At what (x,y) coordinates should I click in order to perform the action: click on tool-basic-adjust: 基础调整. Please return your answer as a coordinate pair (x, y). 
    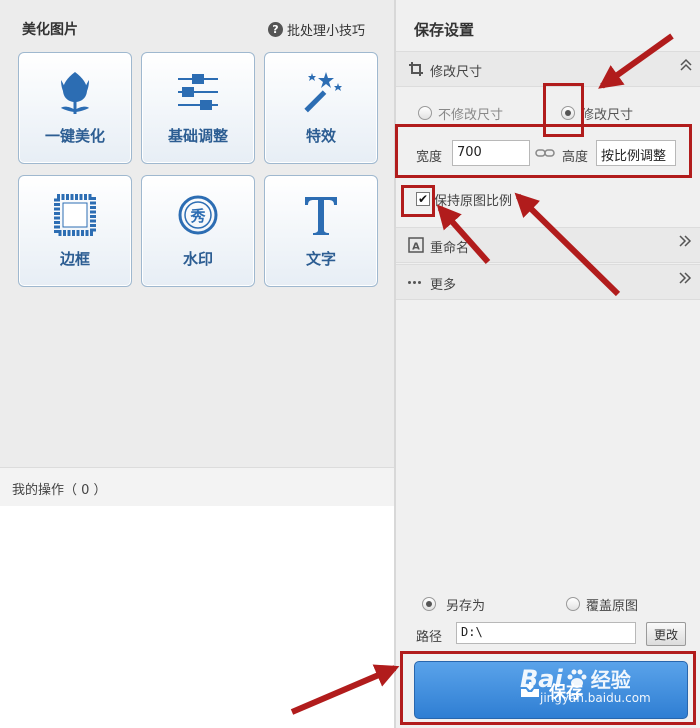
    Looking at the image, I should click on (198, 108).